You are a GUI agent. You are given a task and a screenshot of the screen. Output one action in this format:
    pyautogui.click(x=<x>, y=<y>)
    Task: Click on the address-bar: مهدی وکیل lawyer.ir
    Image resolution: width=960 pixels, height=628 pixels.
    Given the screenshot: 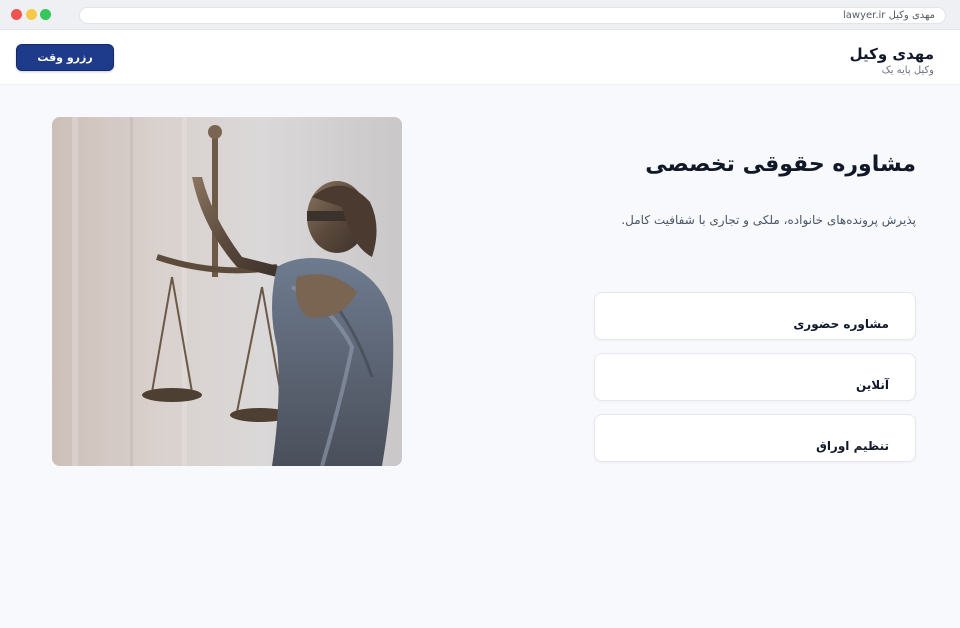 What is the action you would take?
    pyautogui.click(x=512, y=15)
    